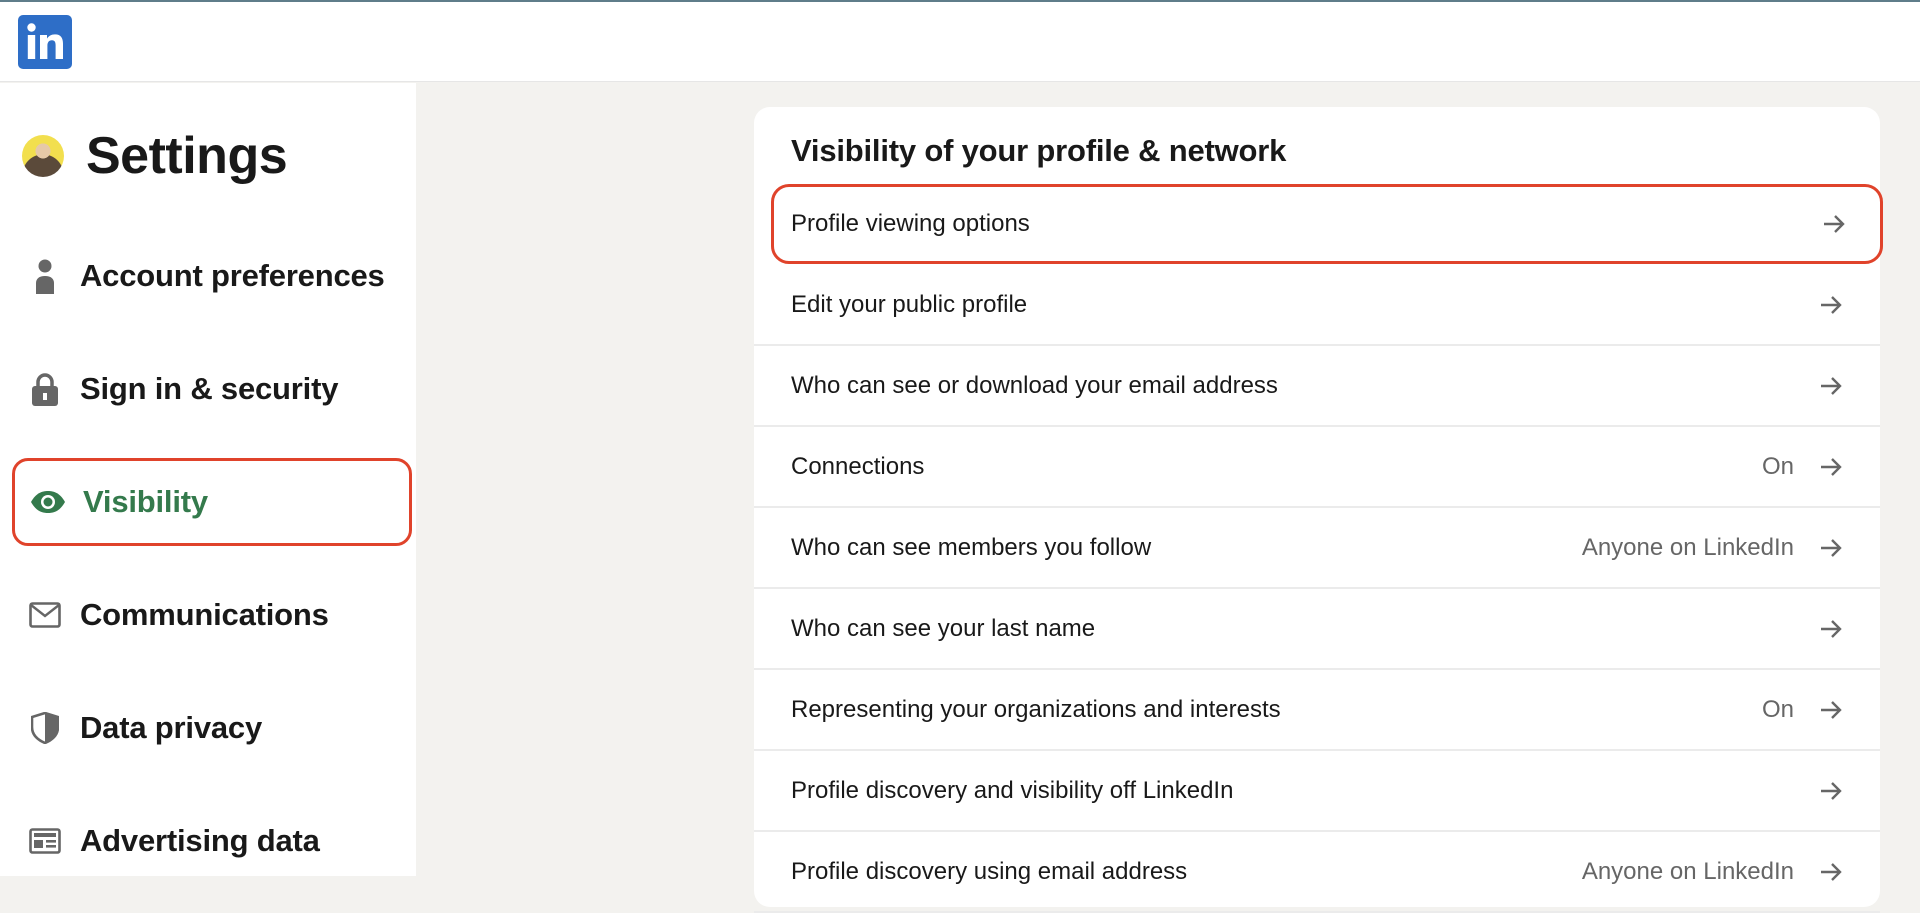 Image resolution: width=1920 pixels, height=913 pixels. Describe the element at coordinates (212, 502) in the screenshot. I see `sidebar-item-visibility: Visibility` at that location.